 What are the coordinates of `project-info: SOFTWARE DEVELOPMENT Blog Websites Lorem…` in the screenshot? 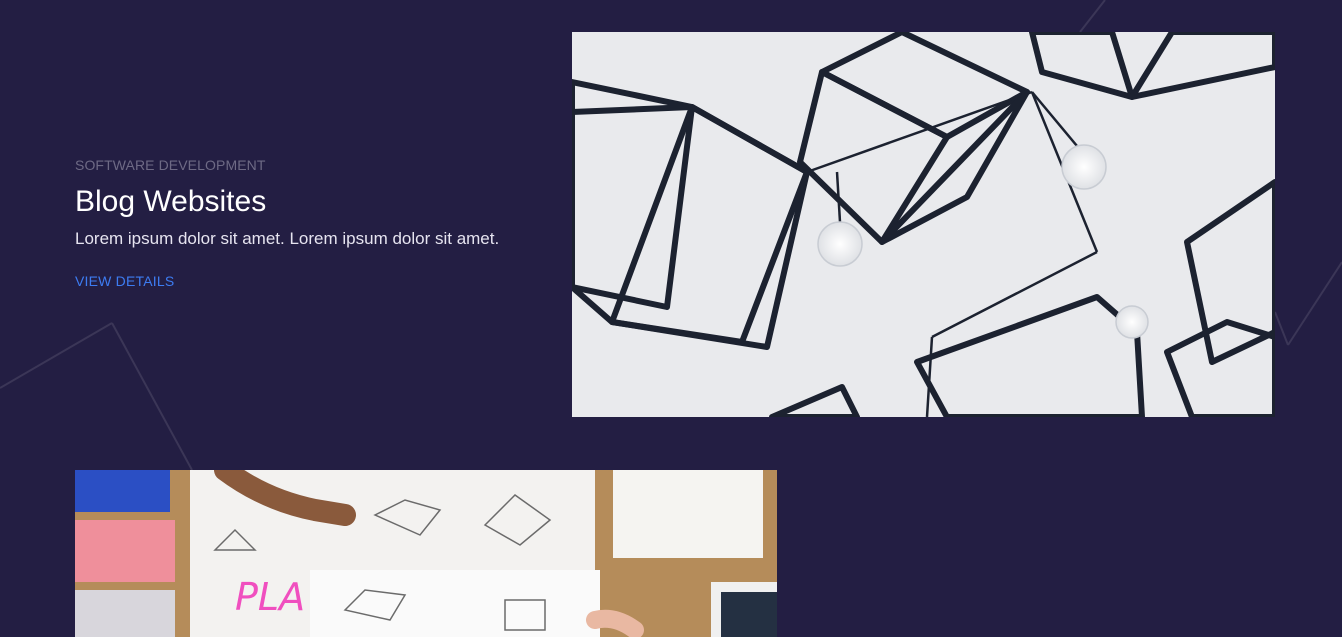 It's located at (310, 223).